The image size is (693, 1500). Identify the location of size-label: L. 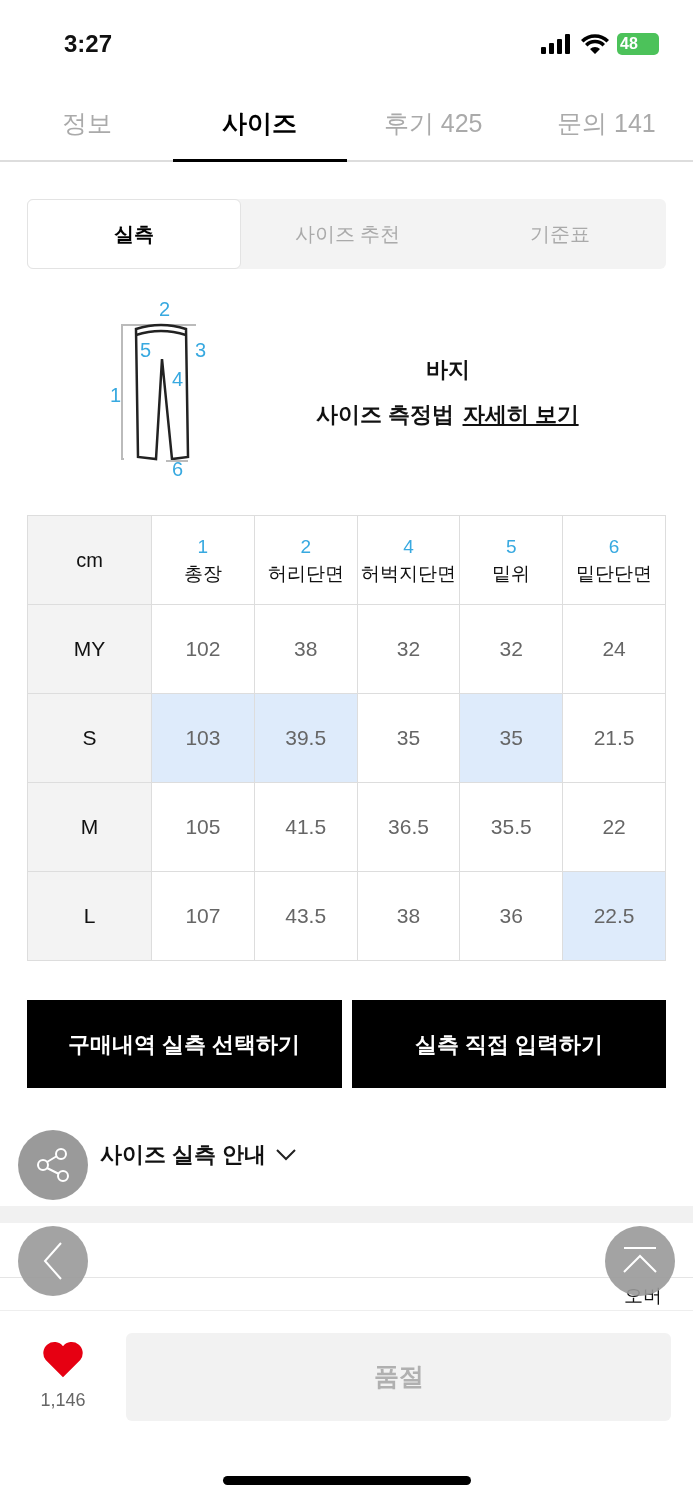
(90, 916).